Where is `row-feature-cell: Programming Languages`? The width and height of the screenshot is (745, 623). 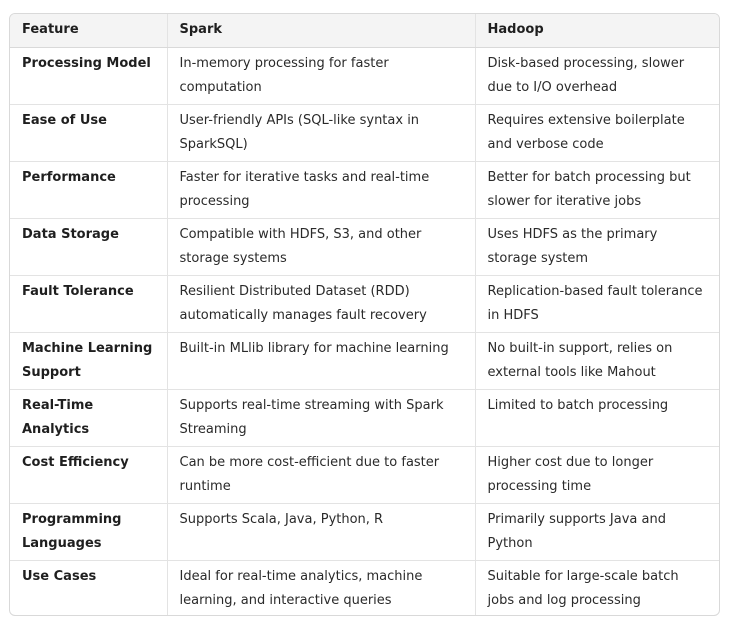
row-feature-cell: Programming Languages is located at coordinates (88, 531).